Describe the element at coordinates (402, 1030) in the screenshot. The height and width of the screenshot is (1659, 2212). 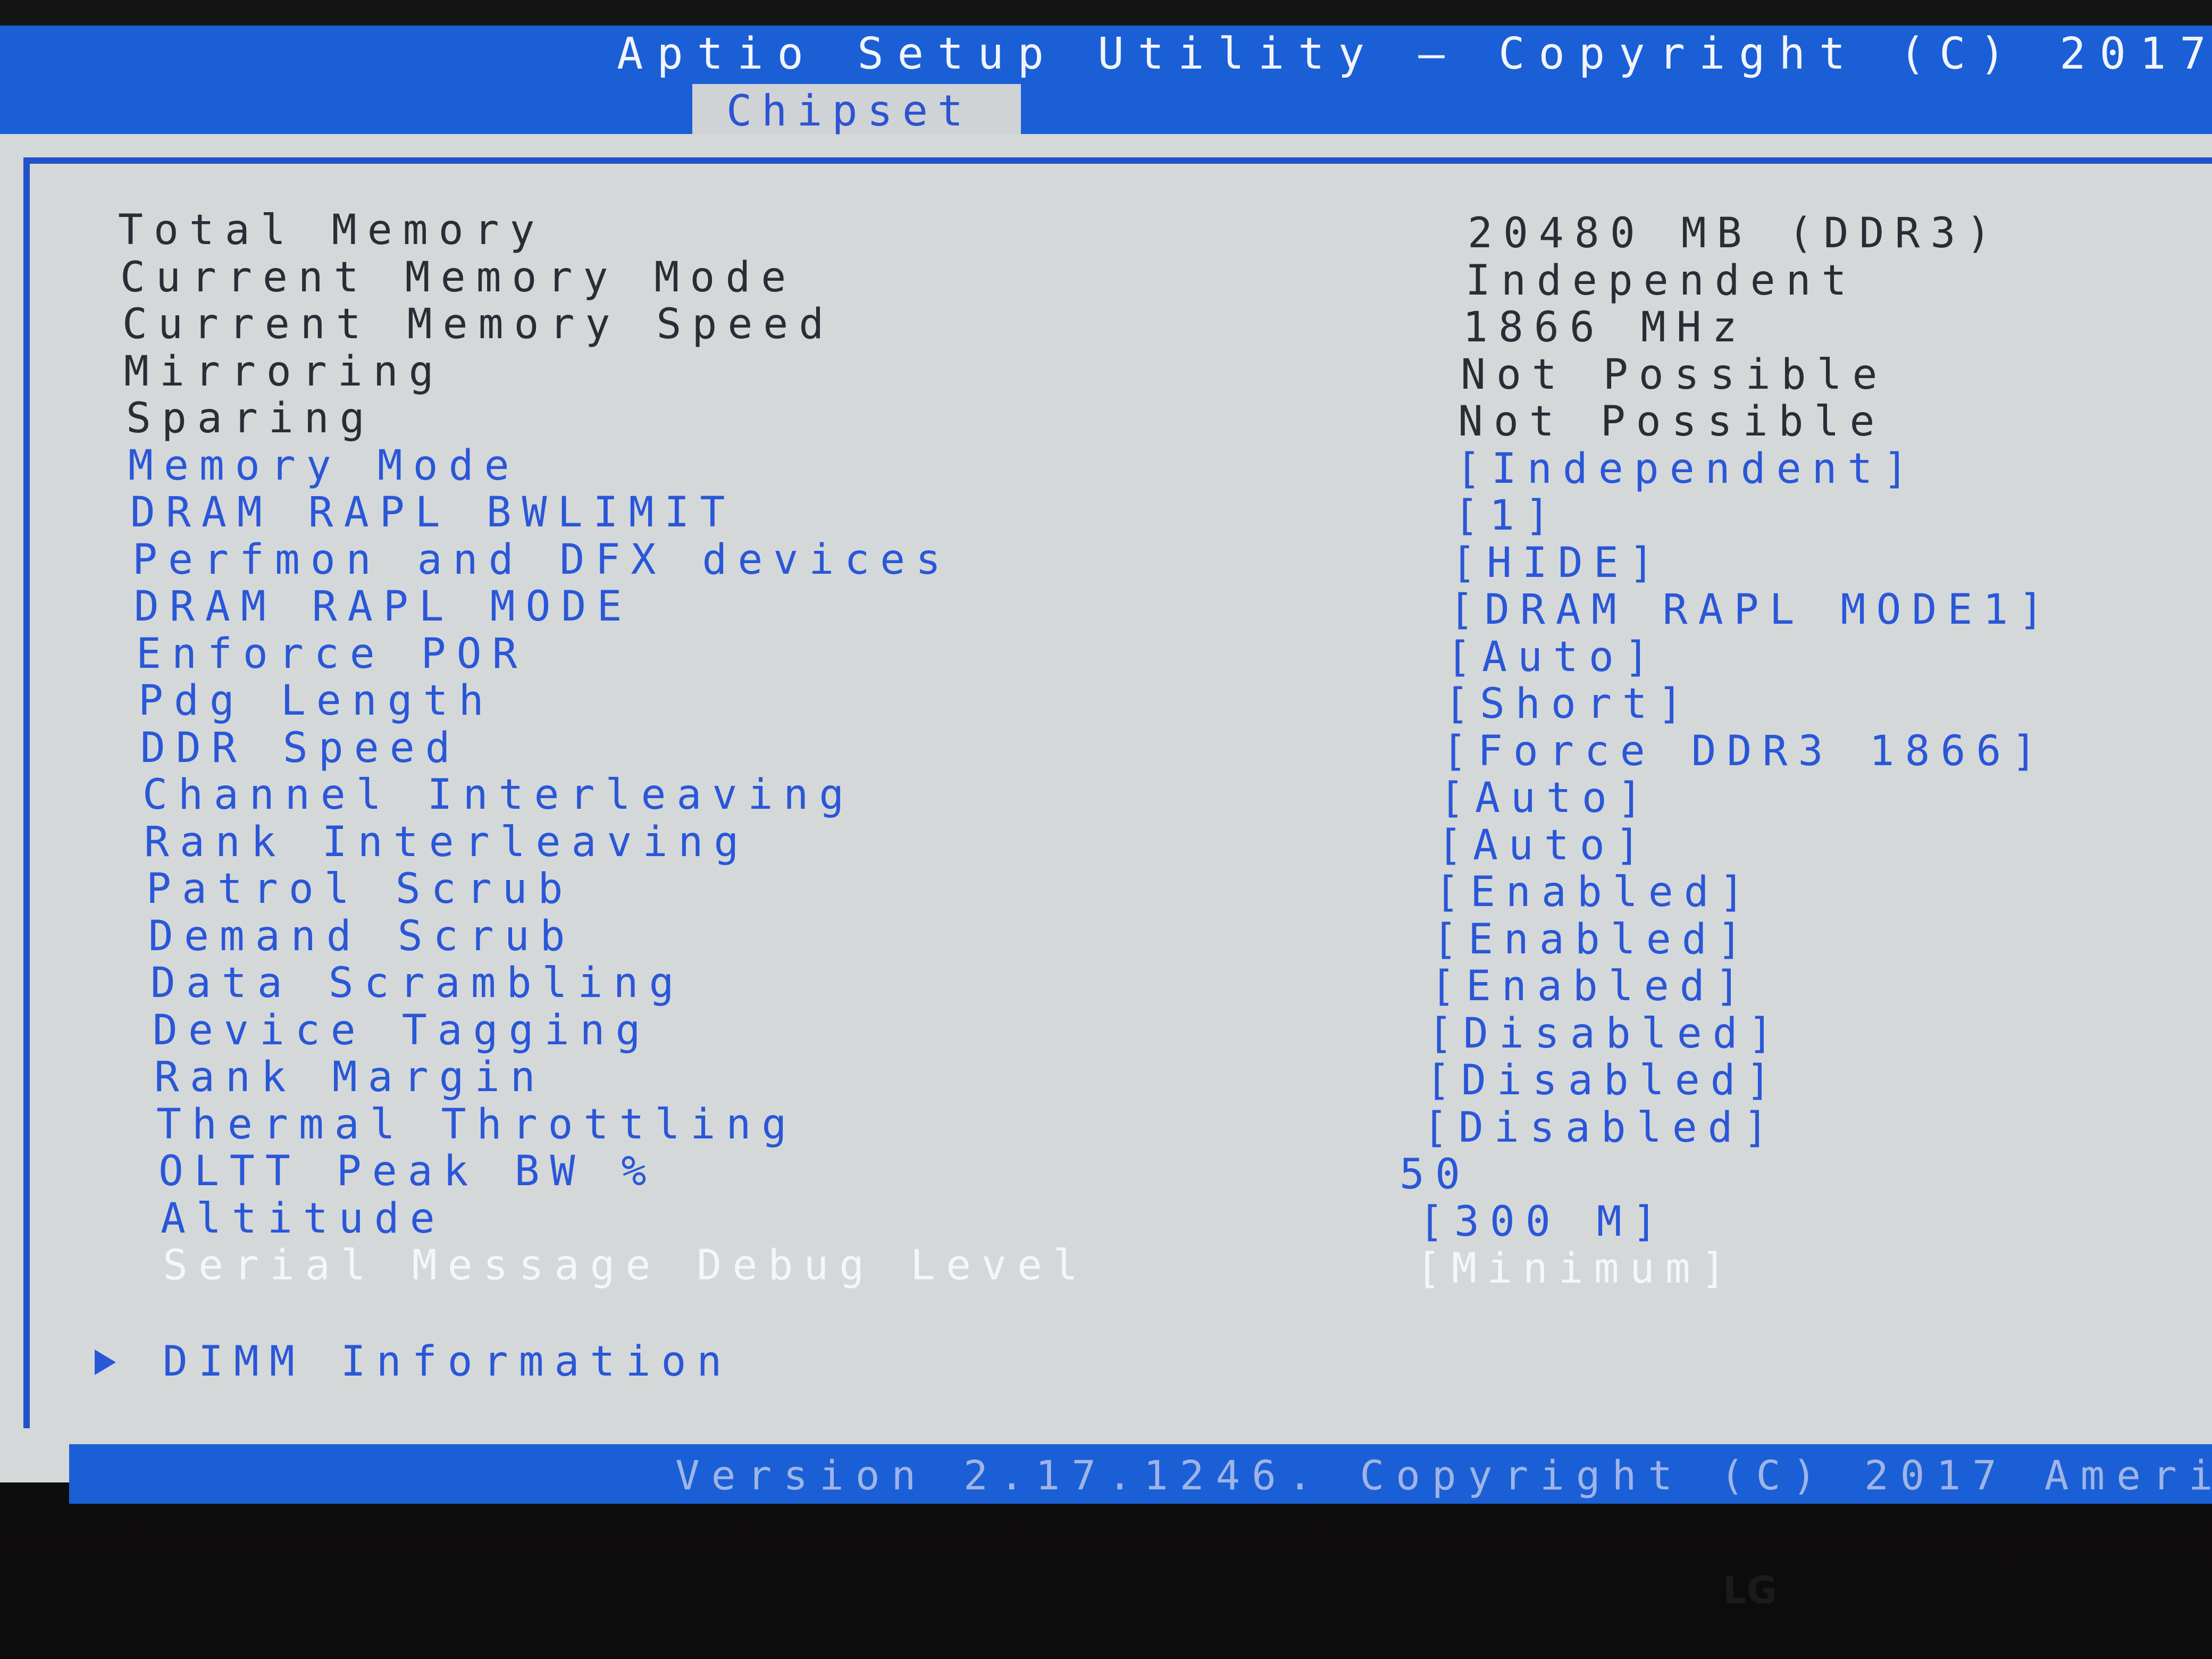
I see `setting-label-device-tagging: Device Tagging` at that location.